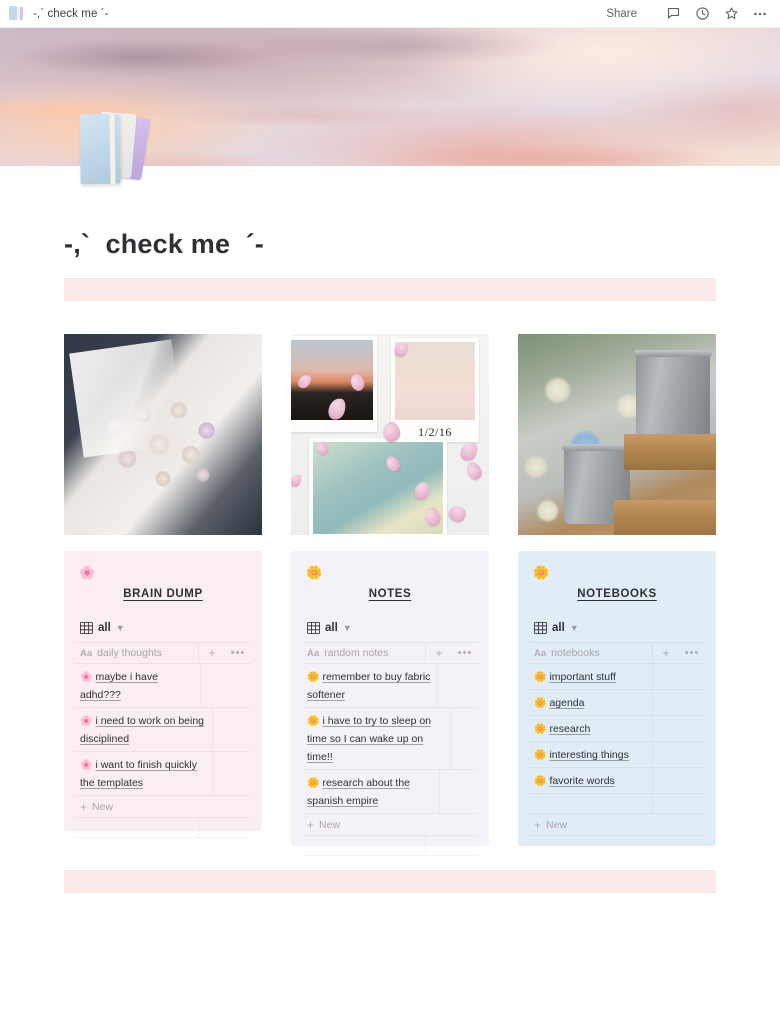 The height and width of the screenshot is (1035, 780). I want to click on table-row: 🌸 i need to work on being disciplined, so click(163, 730).